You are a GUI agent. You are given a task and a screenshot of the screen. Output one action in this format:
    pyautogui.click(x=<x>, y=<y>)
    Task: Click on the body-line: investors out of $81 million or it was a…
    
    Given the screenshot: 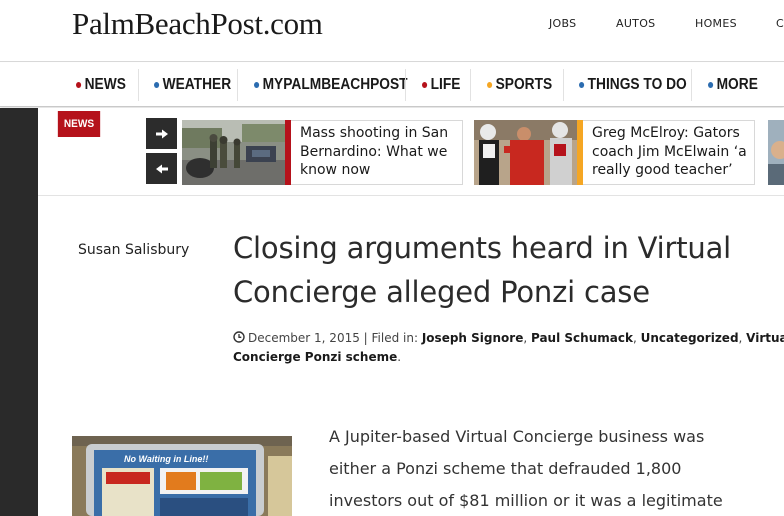 What is the action you would take?
    pyautogui.click(x=526, y=500)
    